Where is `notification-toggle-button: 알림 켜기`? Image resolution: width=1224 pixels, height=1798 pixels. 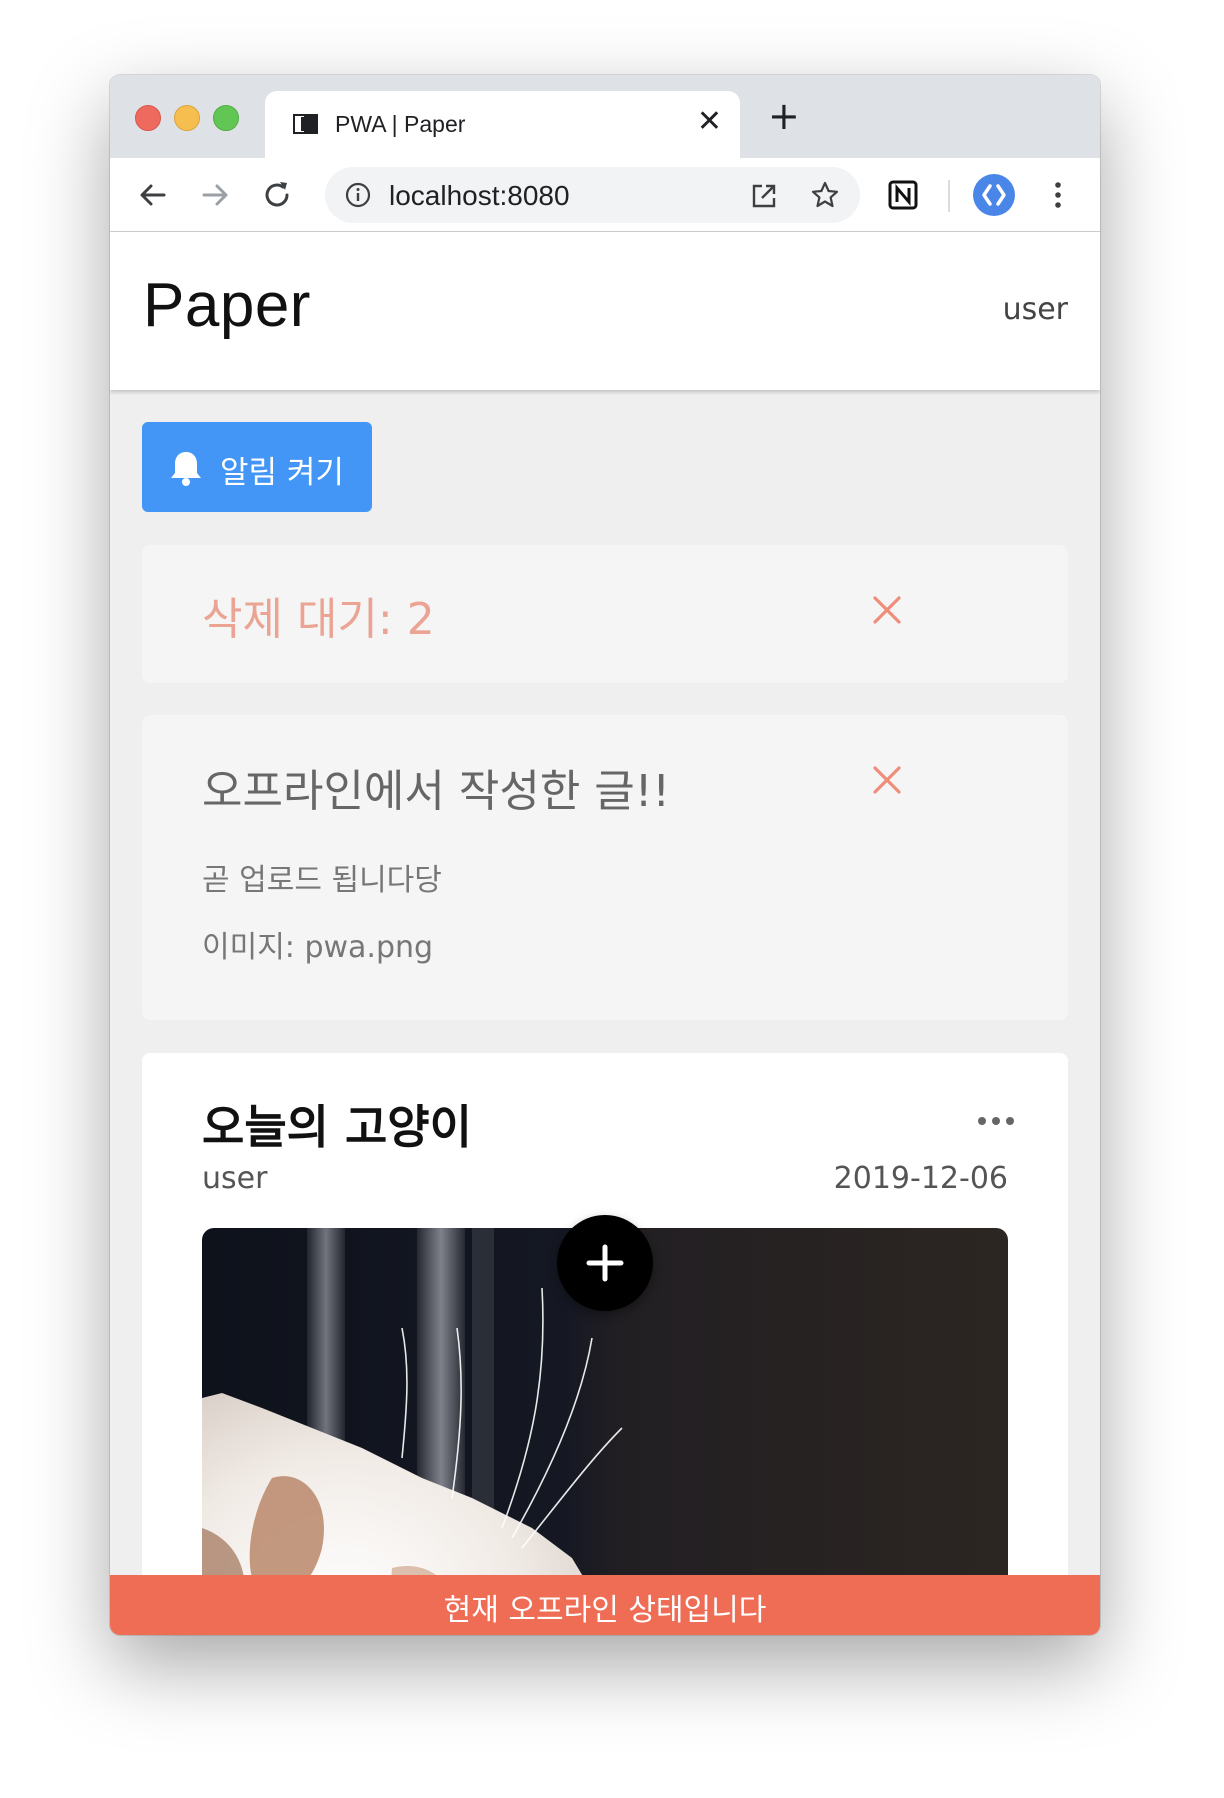 notification-toggle-button: 알림 켜기 is located at coordinates (257, 467).